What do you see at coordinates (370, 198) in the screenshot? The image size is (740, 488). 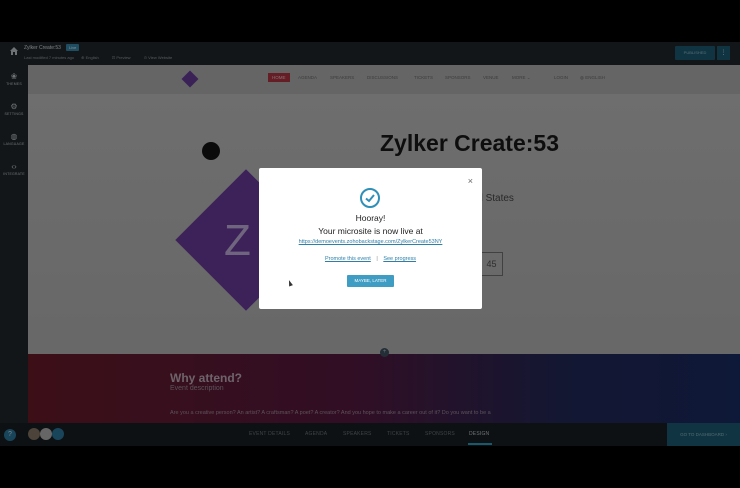 I see `check-circle-icon` at bounding box center [370, 198].